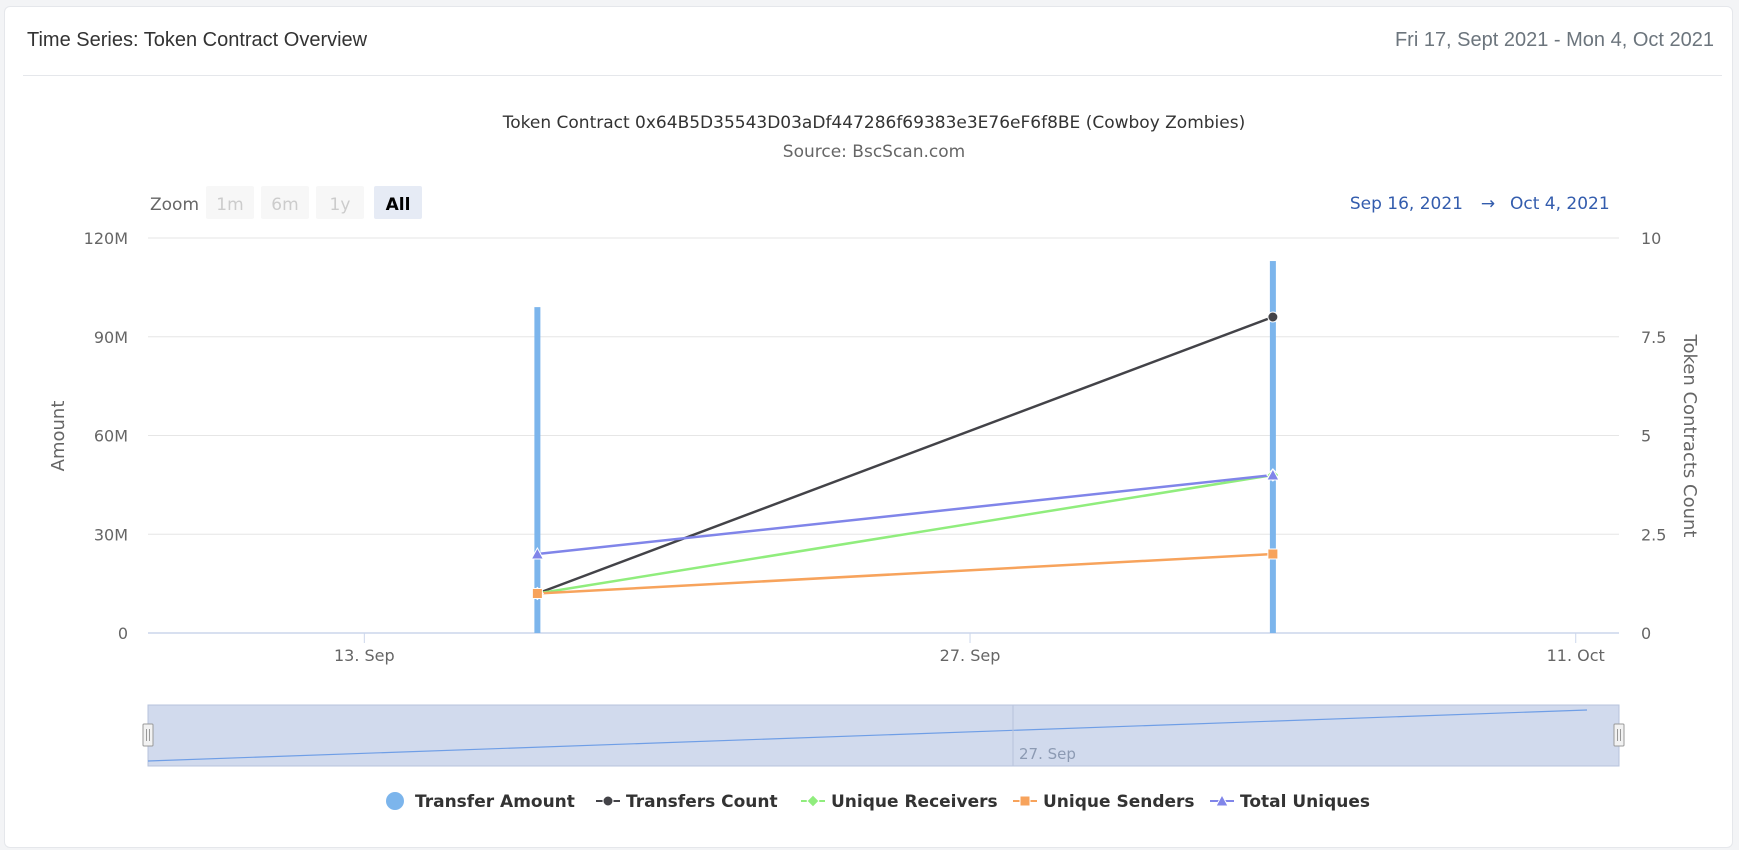 The height and width of the screenshot is (850, 1739). What do you see at coordinates (398, 205) in the screenshot?
I see `zoom-button-label: All` at bounding box center [398, 205].